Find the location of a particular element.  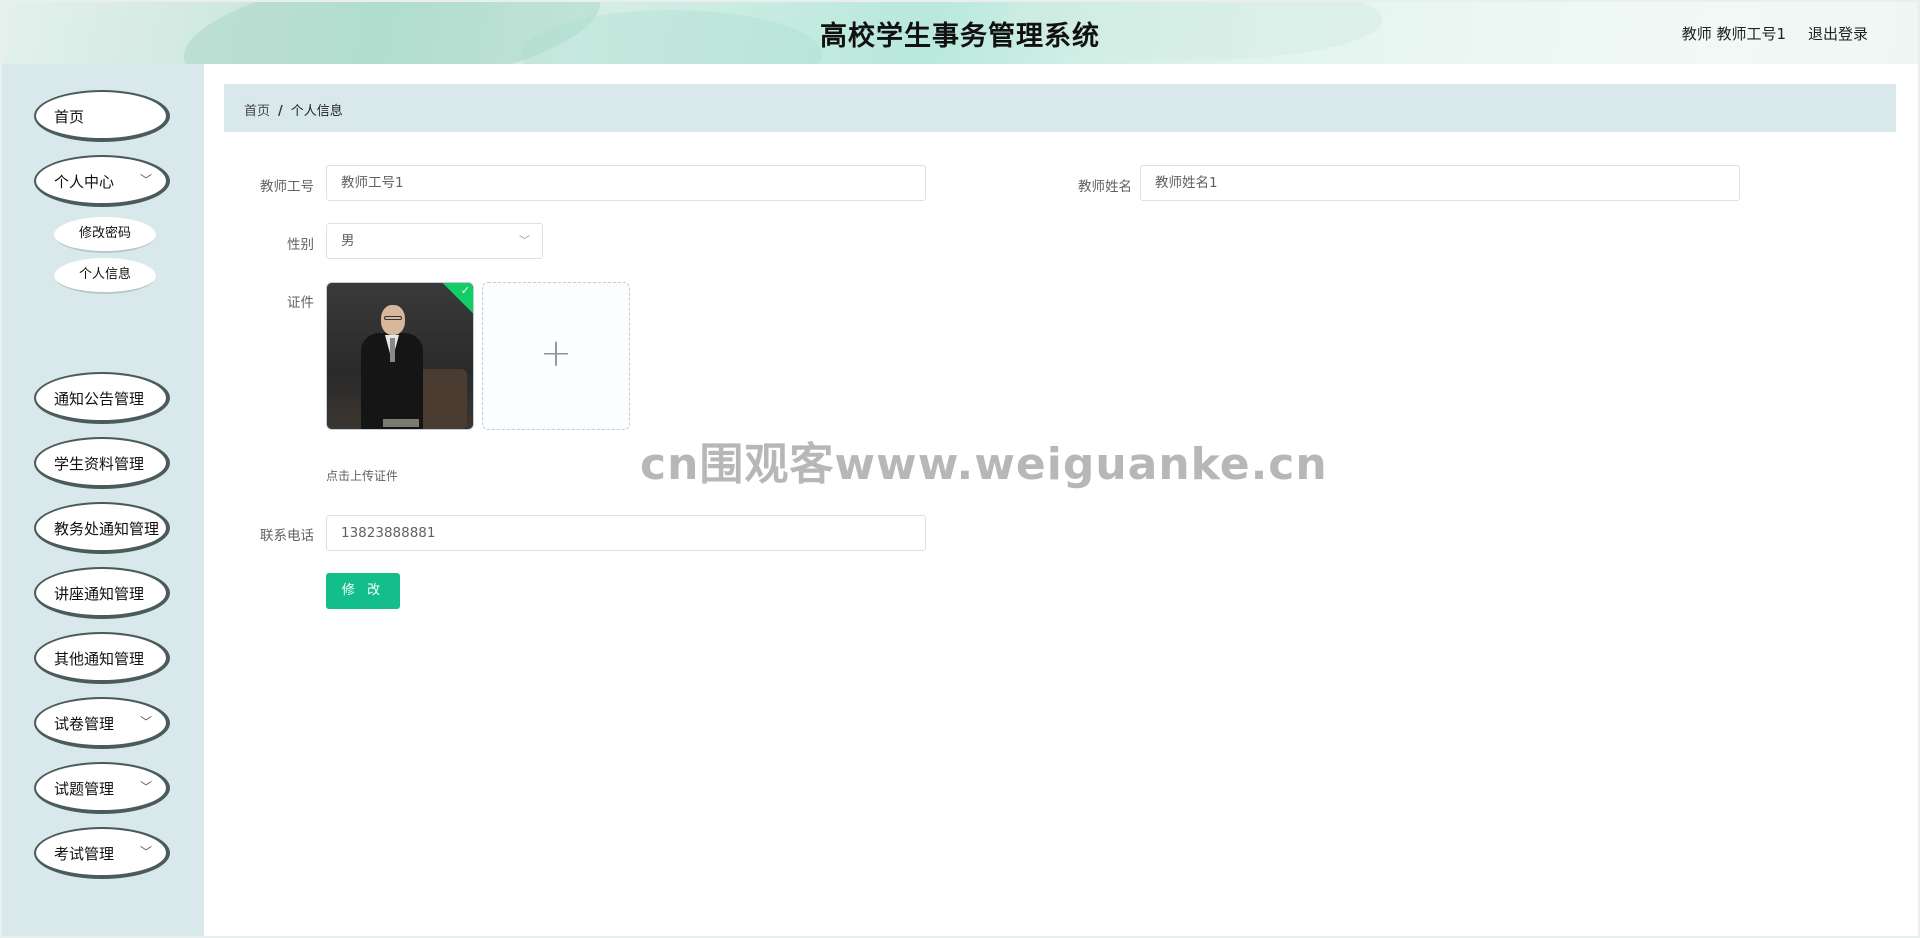

sidebar-subitem-personal-info: 个人信息 is located at coordinates (105, 276).